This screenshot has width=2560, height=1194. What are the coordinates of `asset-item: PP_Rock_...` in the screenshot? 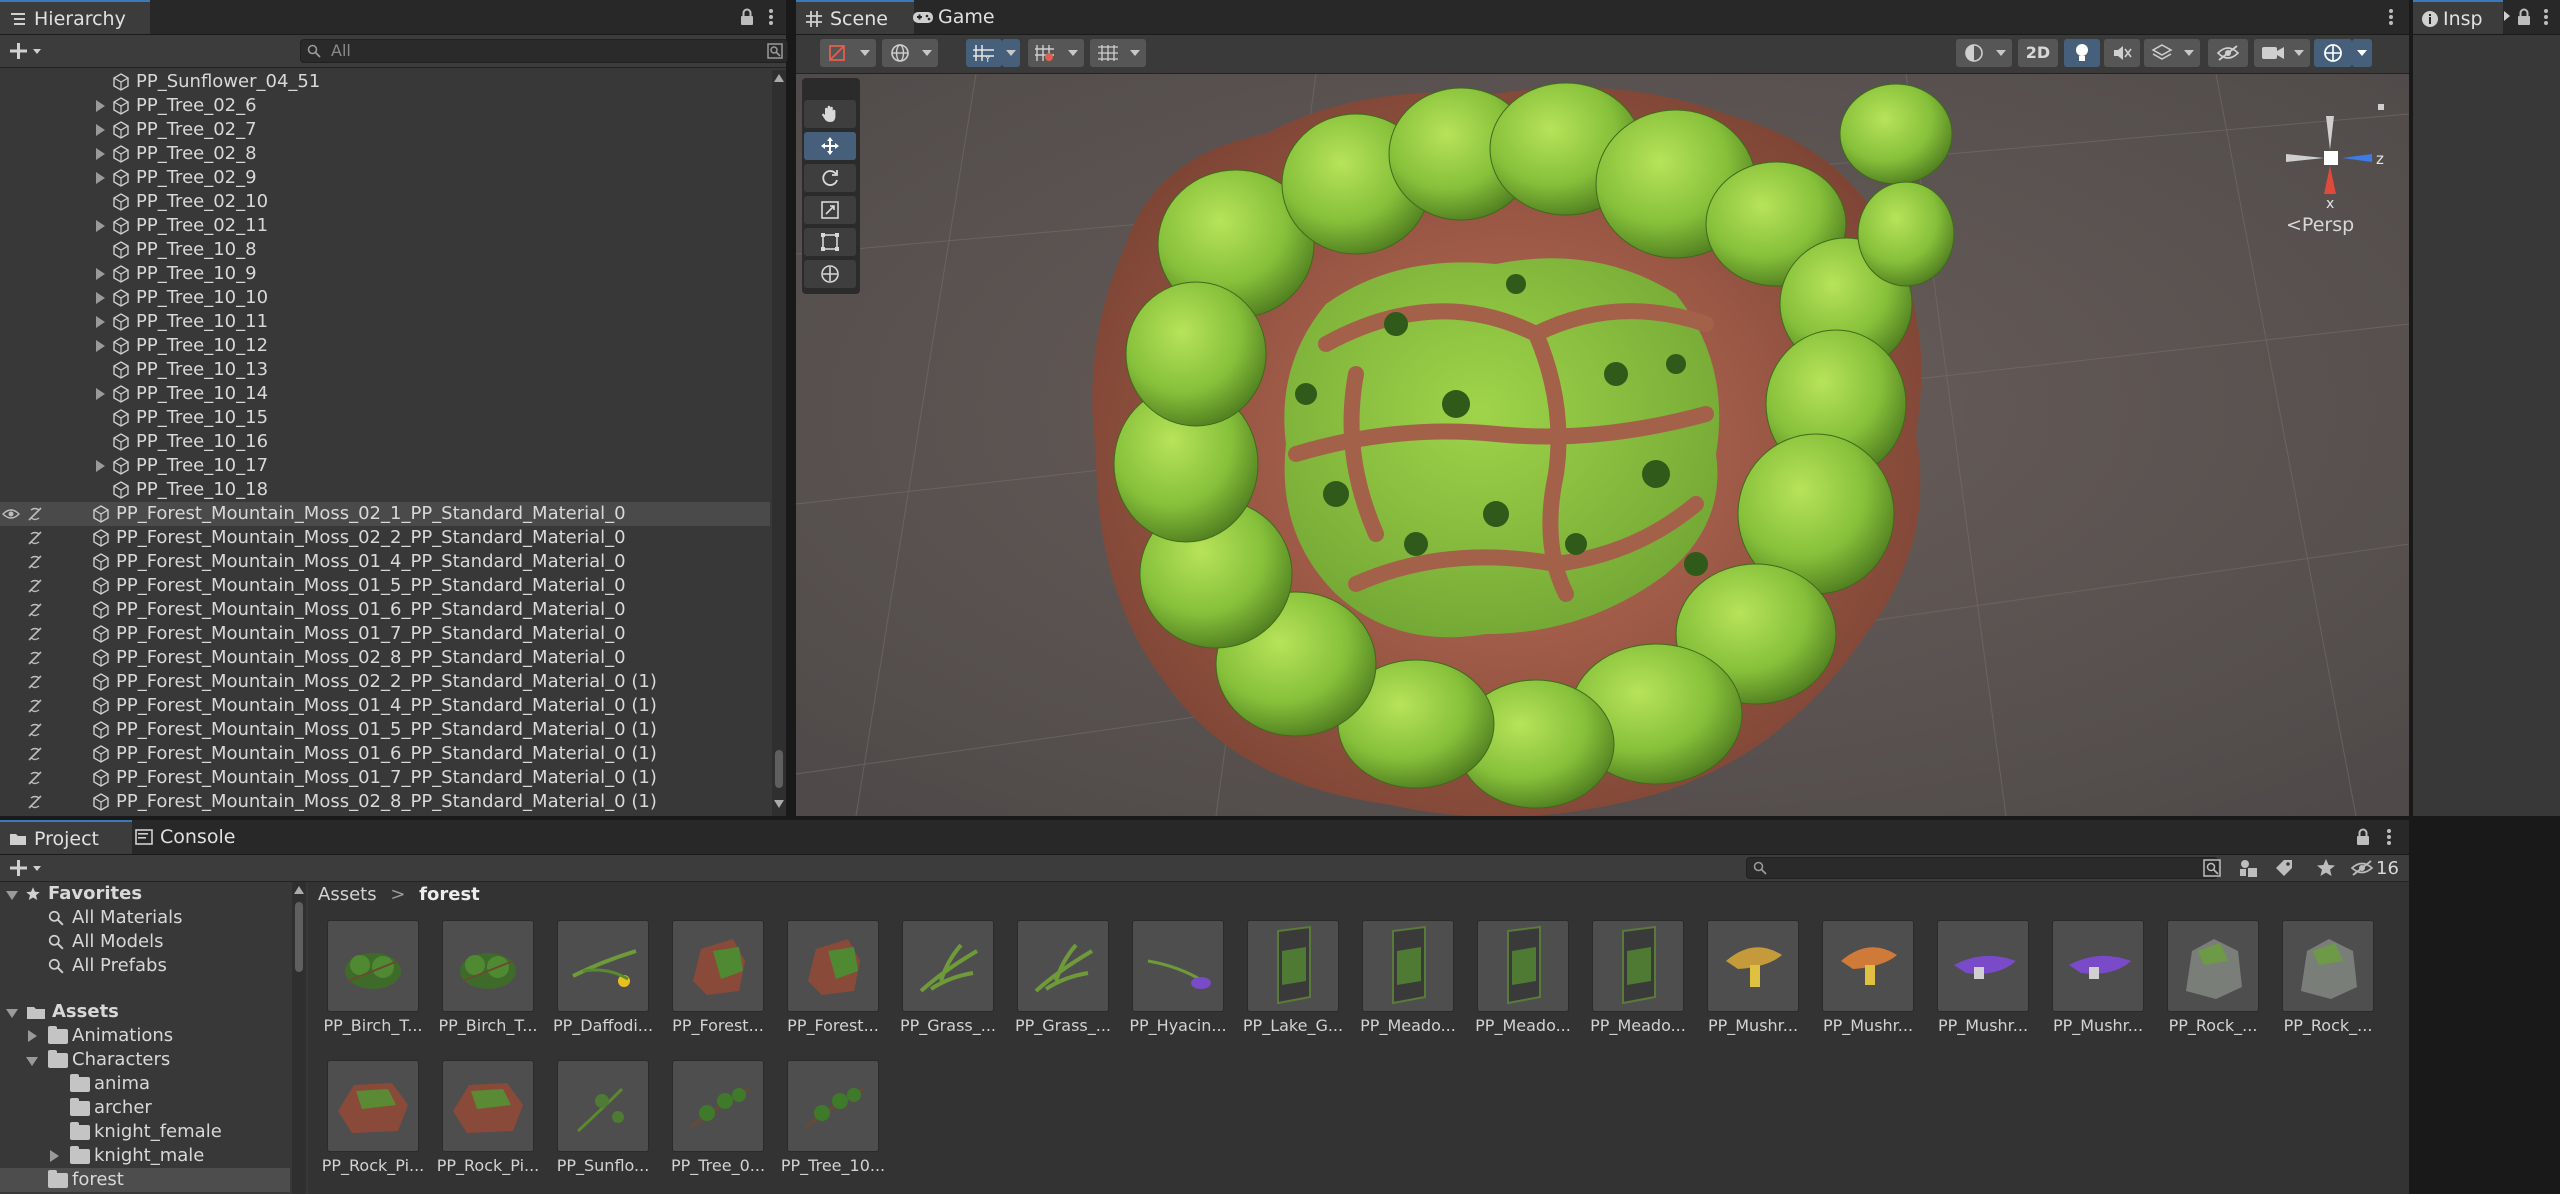 It's located at (2328, 980).